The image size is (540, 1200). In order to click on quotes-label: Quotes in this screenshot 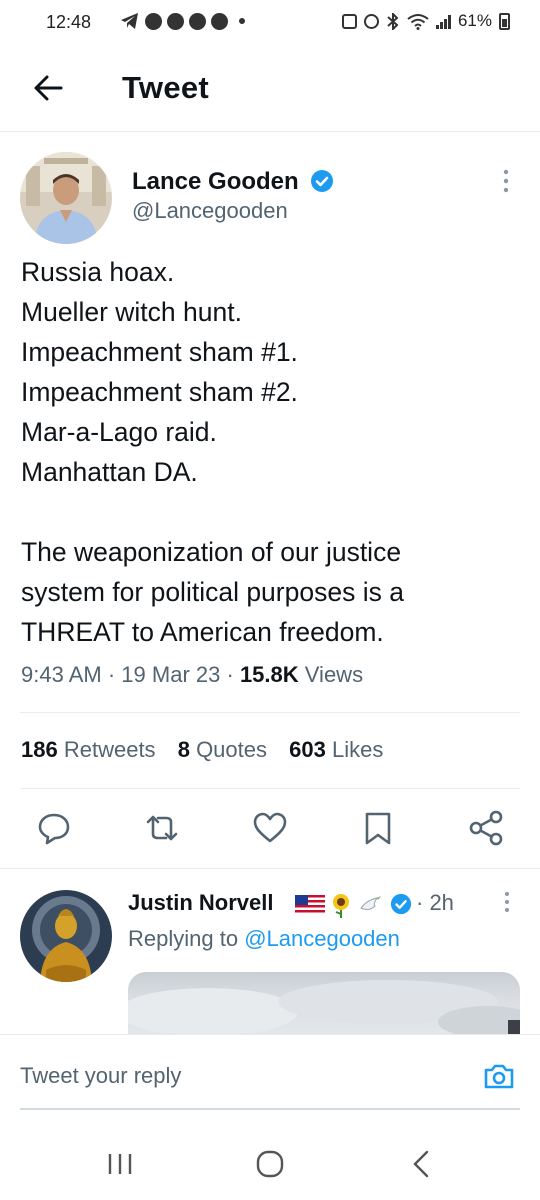, I will do `click(231, 749)`.